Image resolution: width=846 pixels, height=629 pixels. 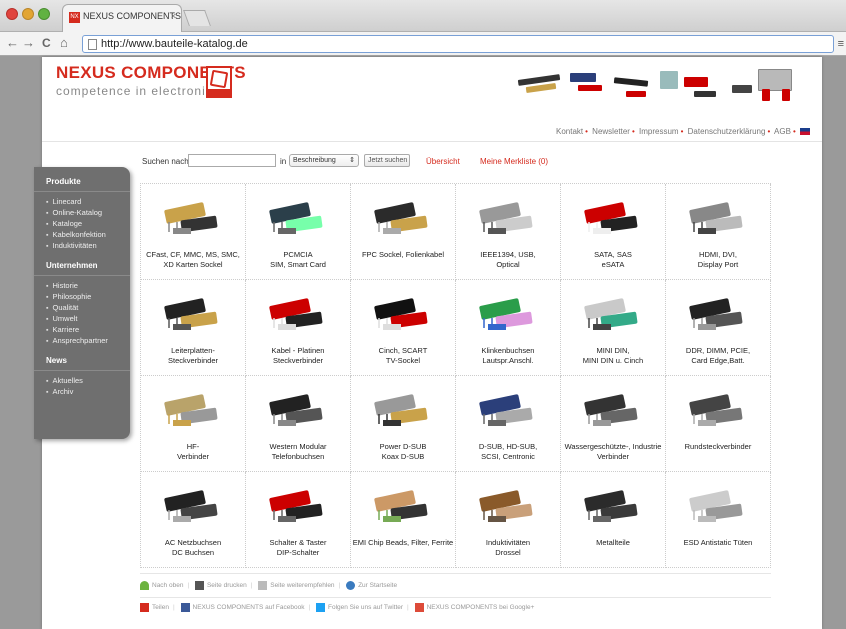 What do you see at coordinates (82, 340) in the screenshot?
I see `sidebar-item-ansprechpartner: Ansprechpartner` at bounding box center [82, 340].